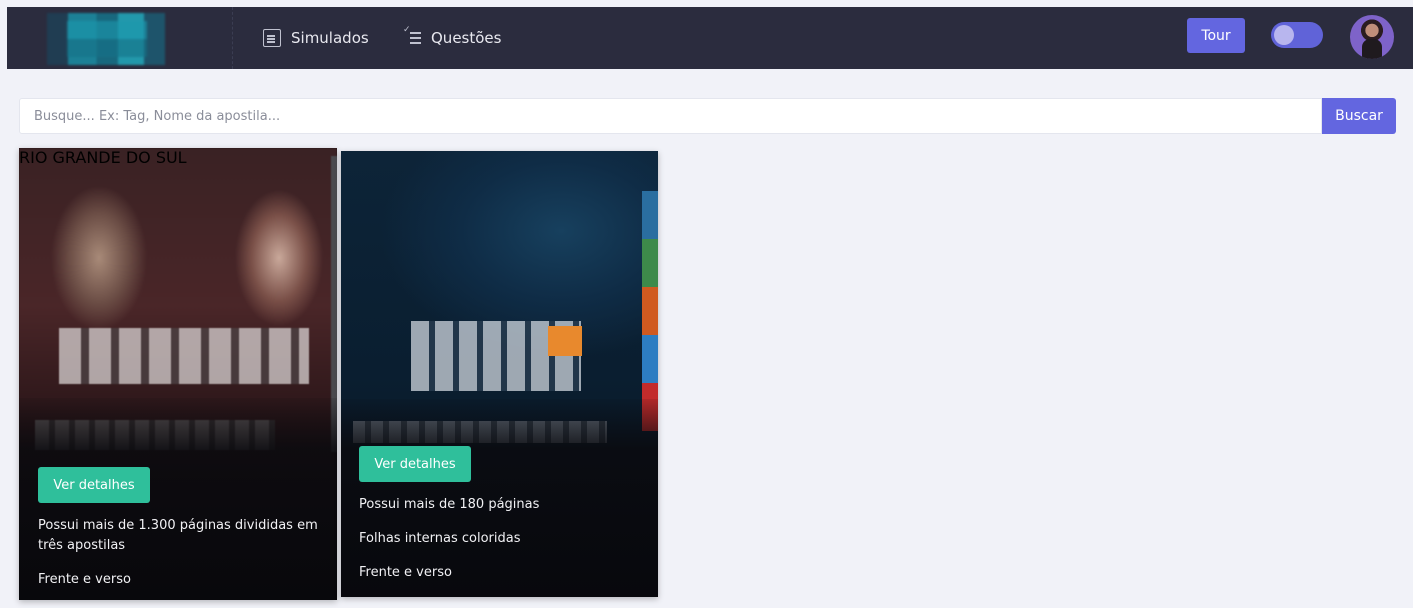  Describe the element at coordinates (565, 341) in the screenshot. I see `cover-accent-block` at that location.